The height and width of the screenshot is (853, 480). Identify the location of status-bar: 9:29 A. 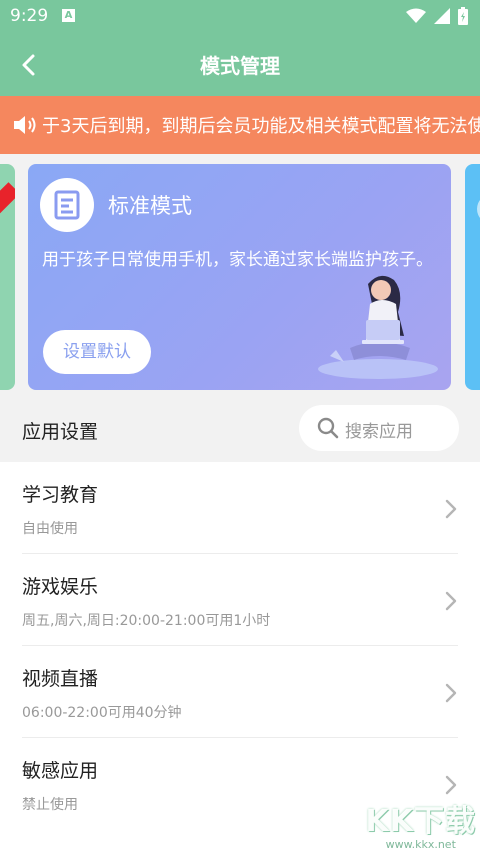
(240, 17).